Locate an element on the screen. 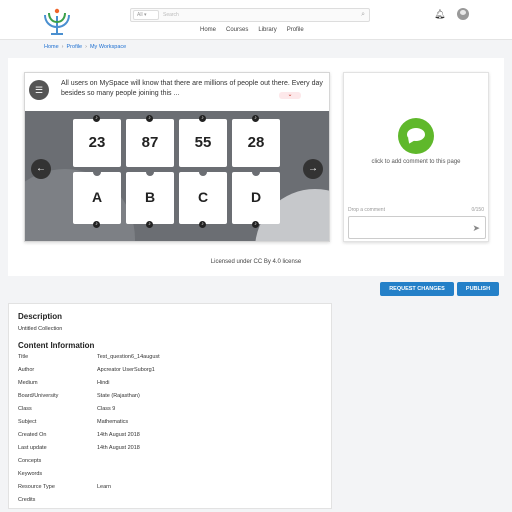  card-letter: C is located at coordinates (203, 197).